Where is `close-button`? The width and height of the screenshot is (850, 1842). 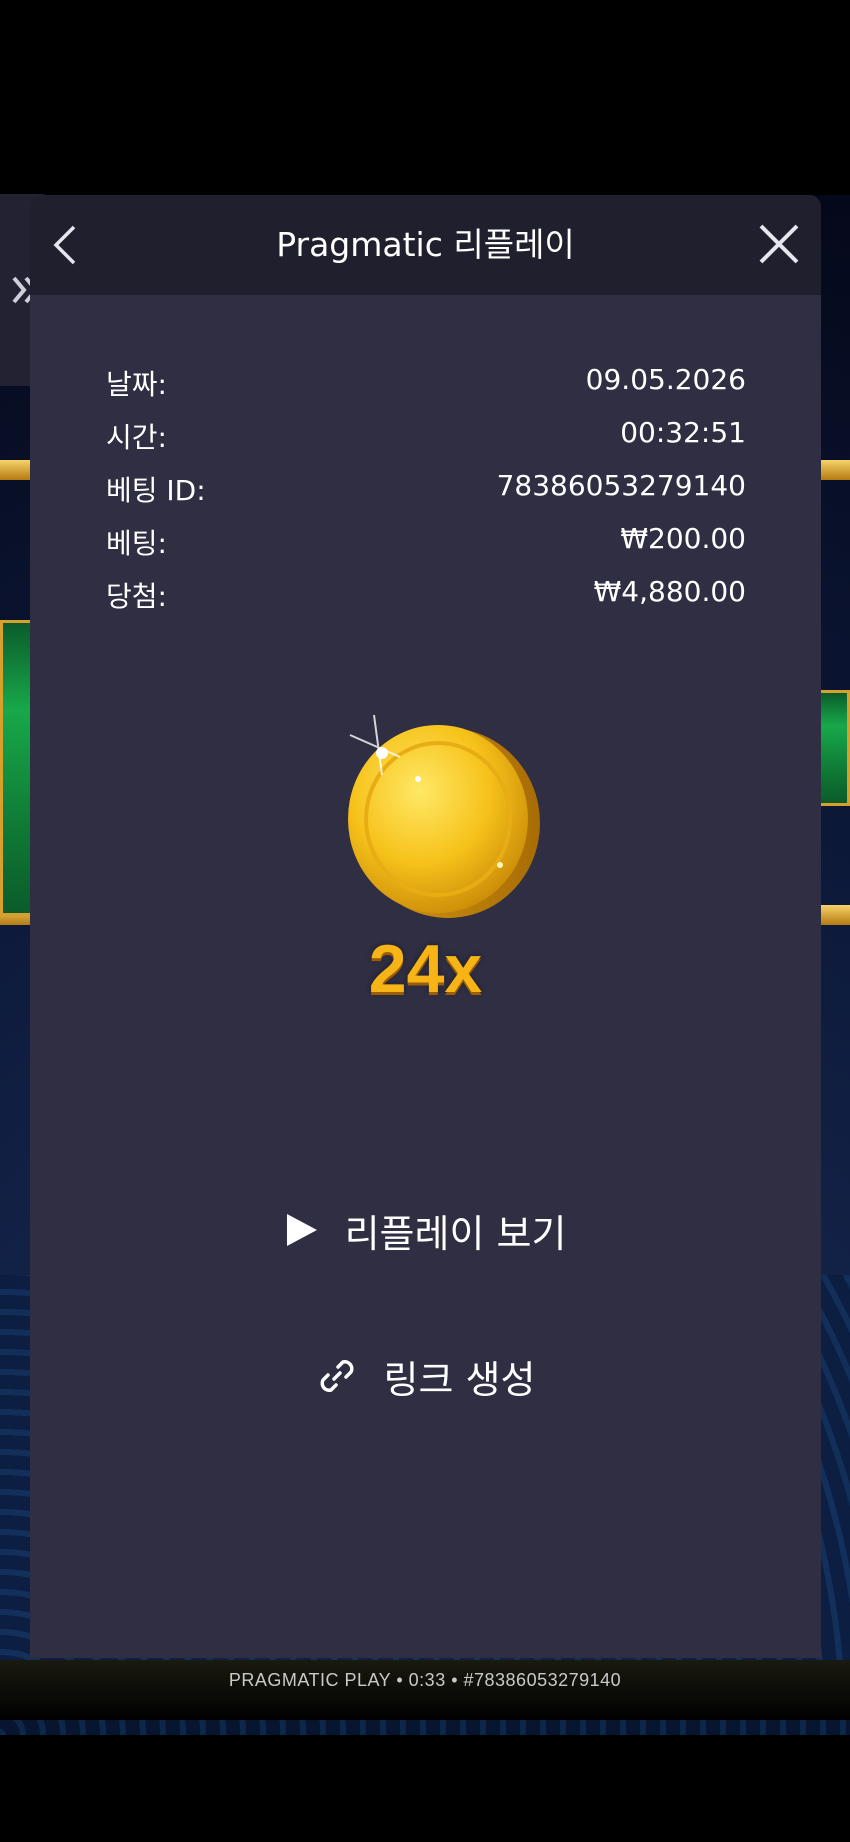 close-button is located at coordinates (779, 244).